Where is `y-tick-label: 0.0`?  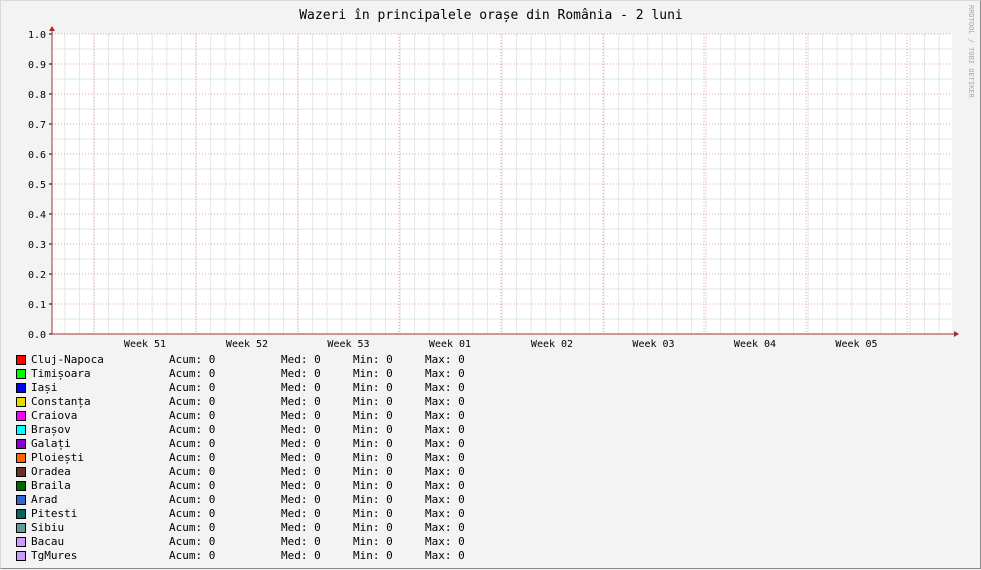 y-tick-label: 0.0 is located at coordinates (37, 335).